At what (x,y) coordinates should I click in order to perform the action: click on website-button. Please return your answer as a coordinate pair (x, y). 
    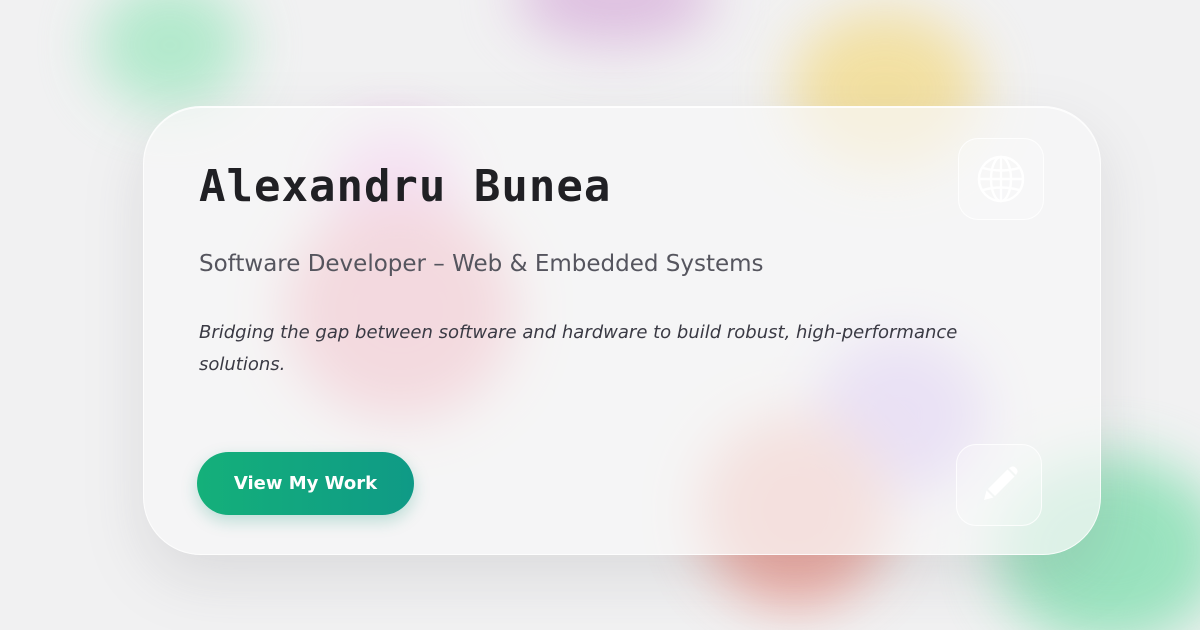
    Looking at the image, I should click on (1001, 179).